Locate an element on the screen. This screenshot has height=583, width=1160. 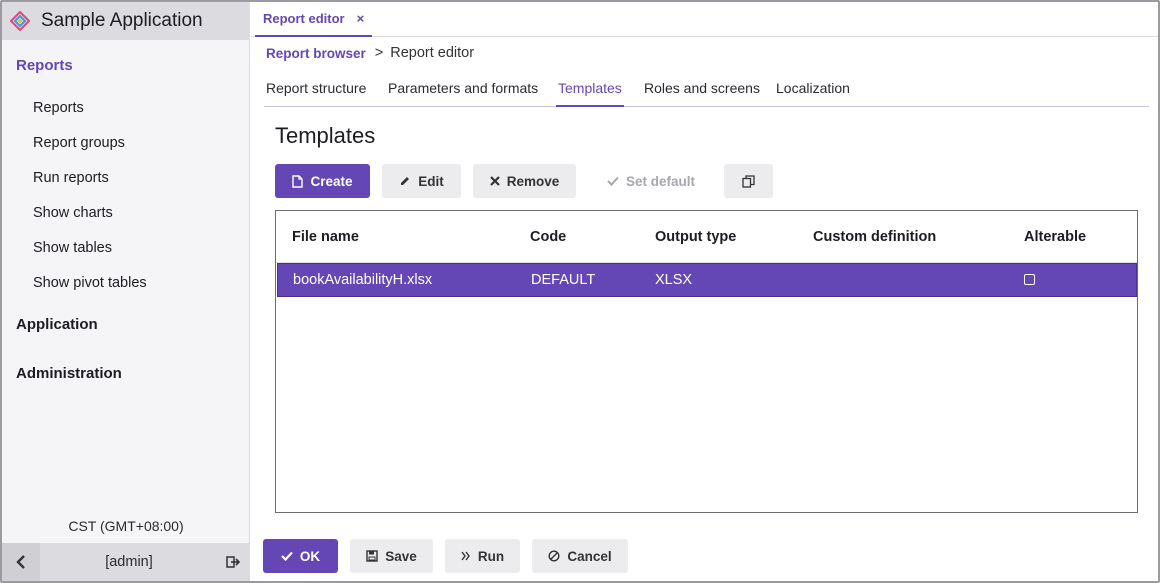
user-bar: [admin] is located at coordinates (126, 562).